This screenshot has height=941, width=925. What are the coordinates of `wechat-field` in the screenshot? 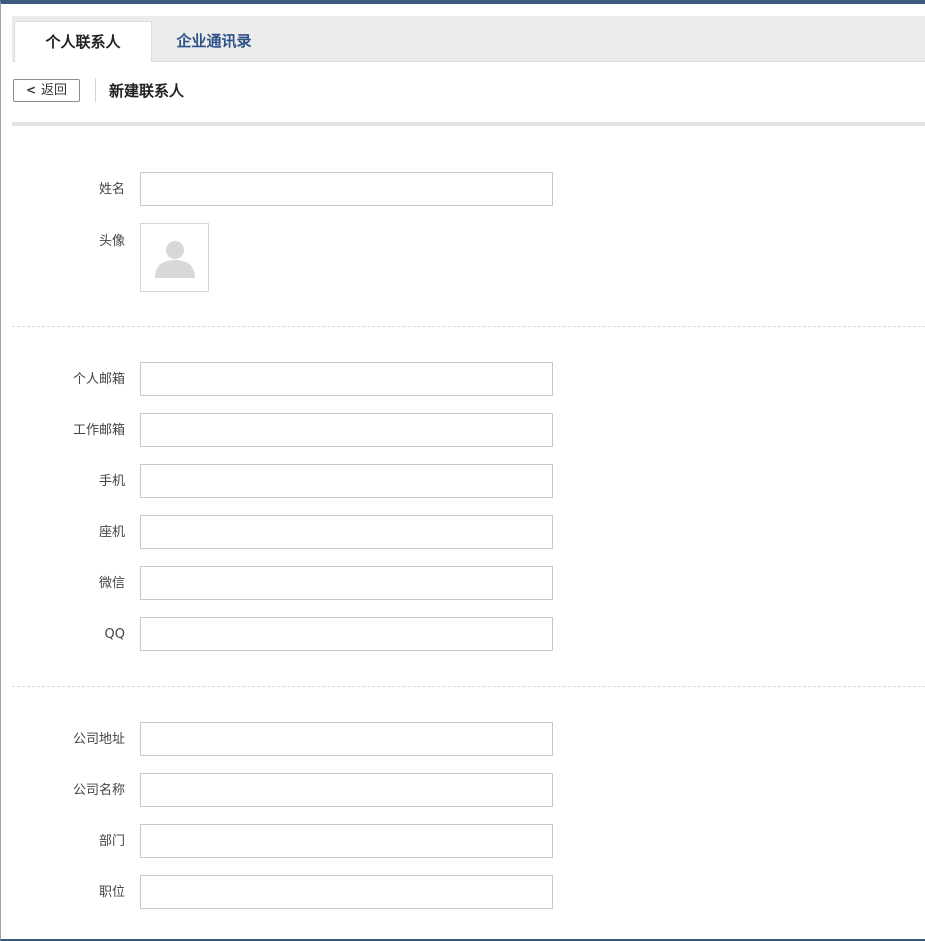 It's located at (346, 583).